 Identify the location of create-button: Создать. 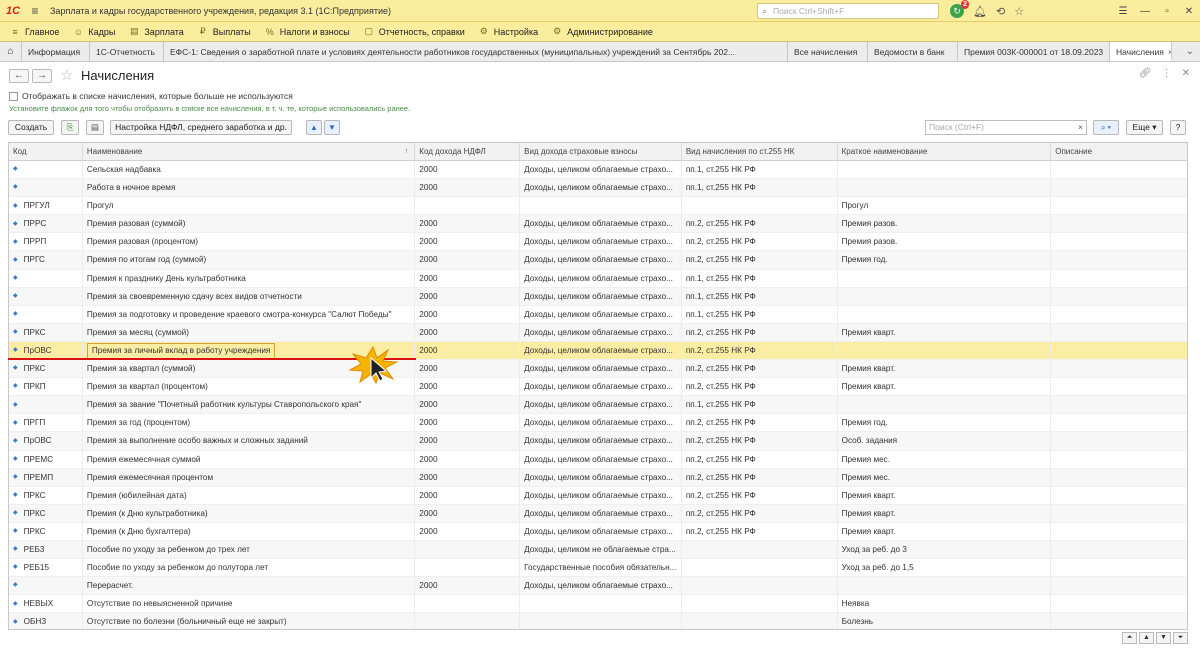
(31, 127).